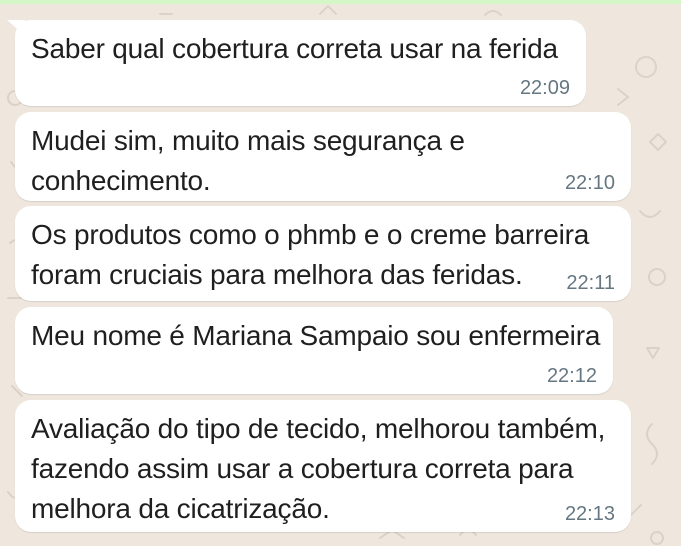  Describe the element at coordinates (16, 28) in the screenshot. I see `message-tail` at that location.